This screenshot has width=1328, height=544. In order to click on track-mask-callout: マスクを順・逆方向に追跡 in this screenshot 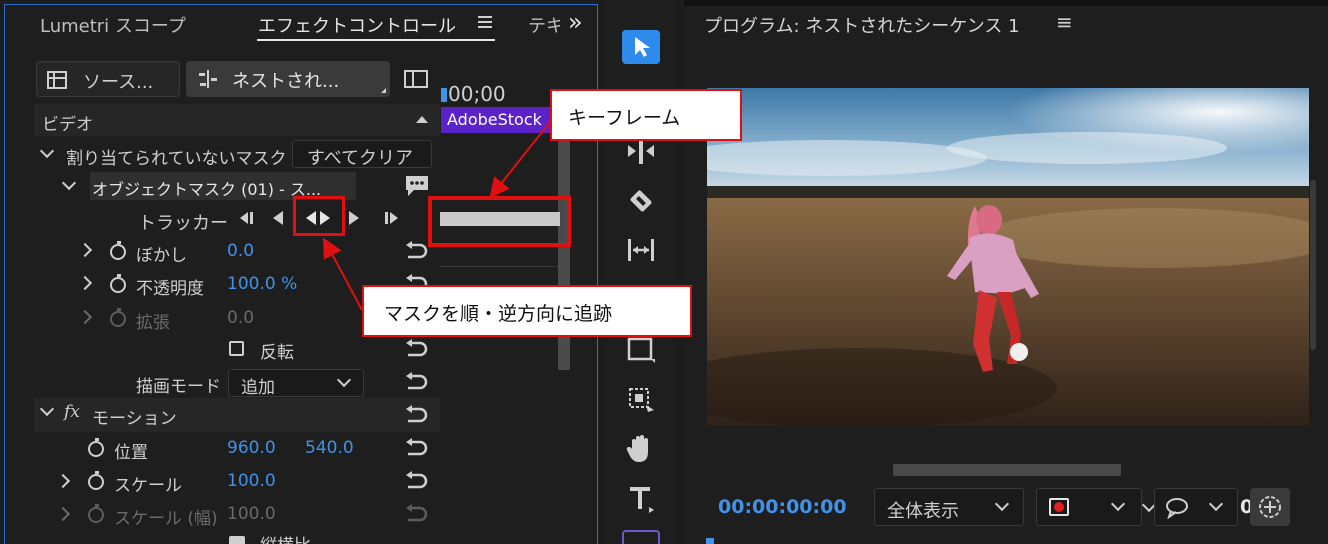, I will do `click(527, 311)`.